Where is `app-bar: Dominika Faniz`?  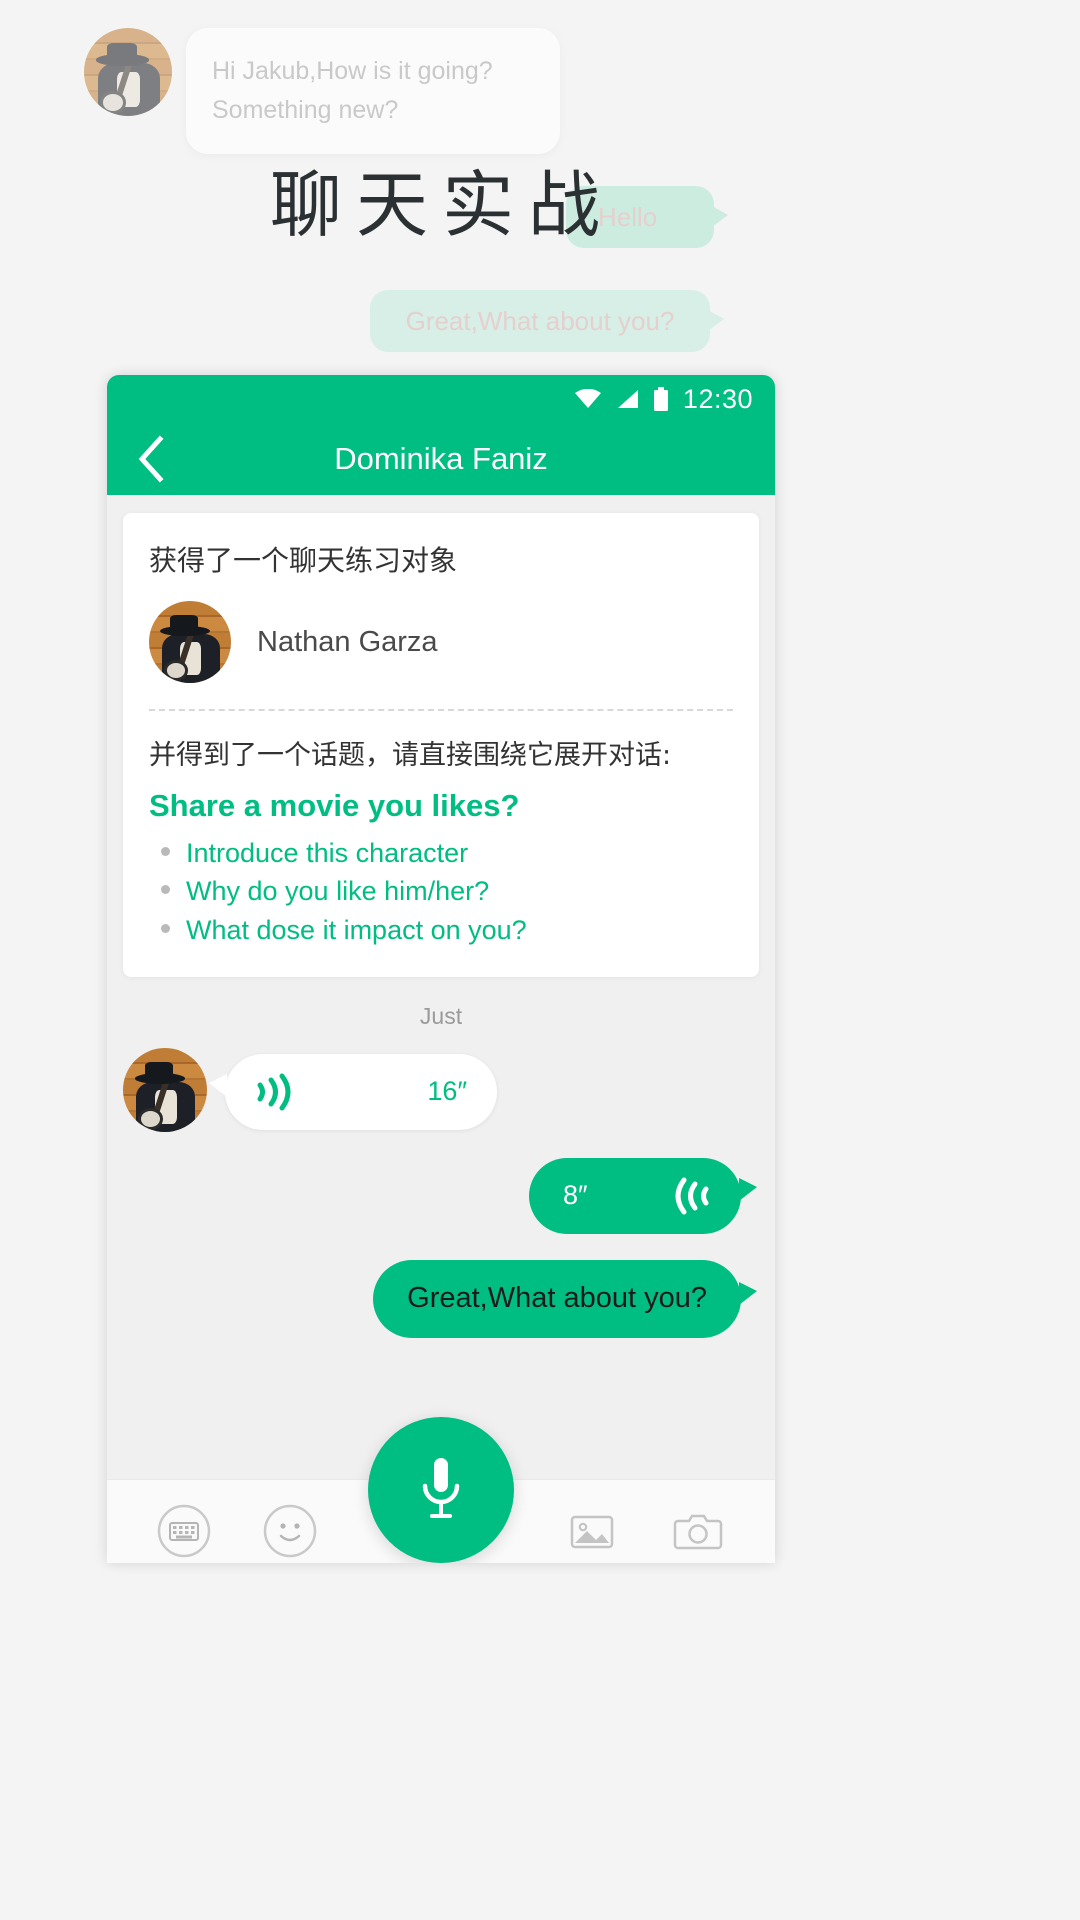
app-bar: Dominika Faniz is located at coordinates (441, 459).